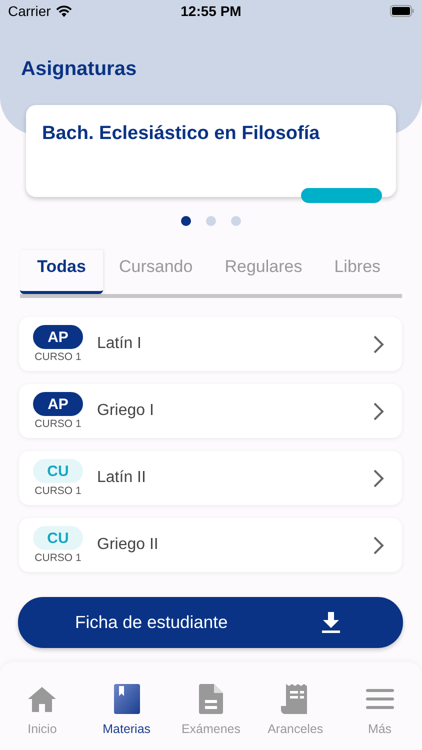 Image resolution: width=422 pixels, height=750 pixels. I want to click on menu-icon, so click(380, 699).